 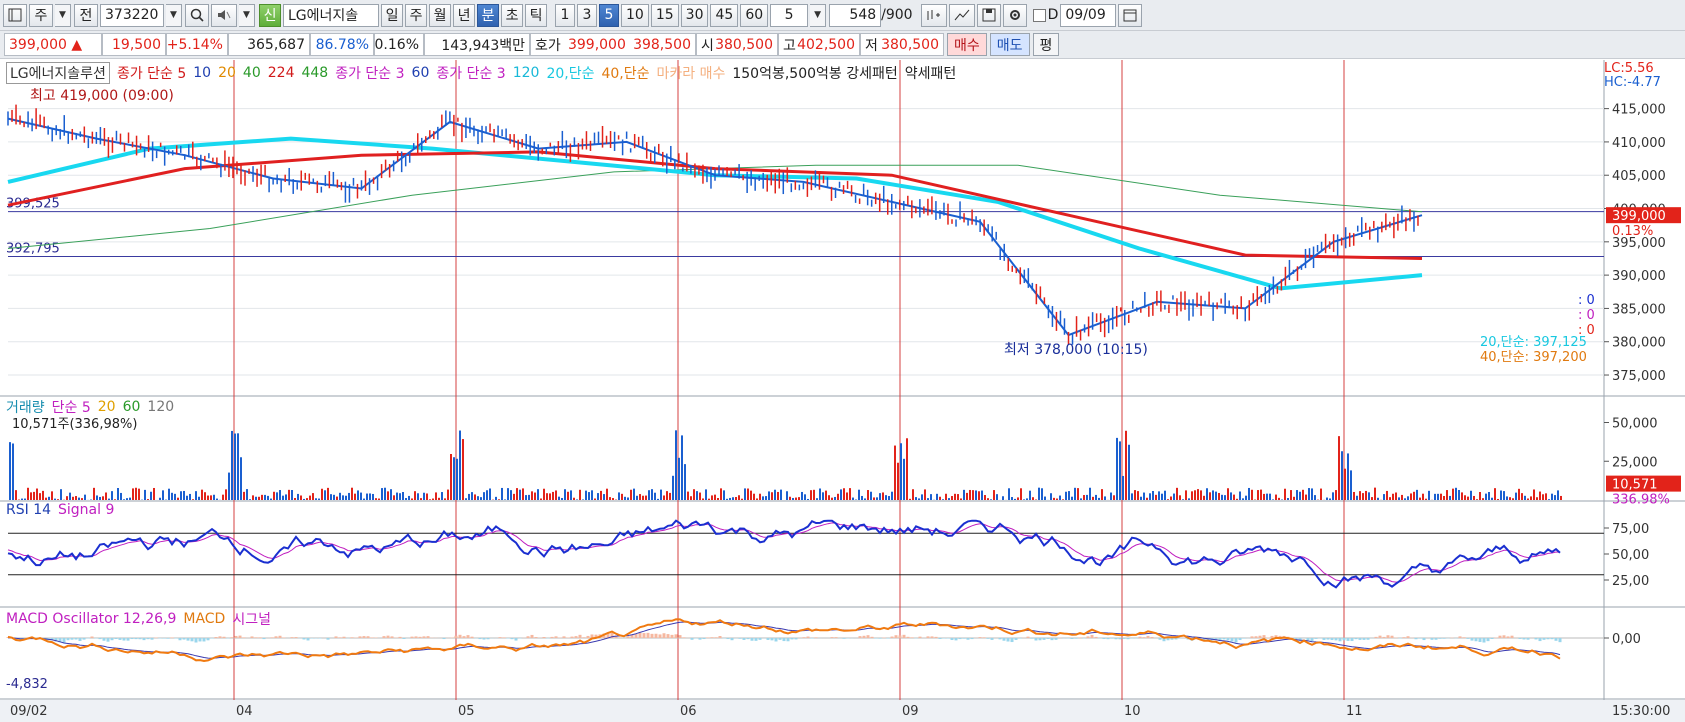 I want to click on legend-price-item-1: 10, so click(x=202, y=73).